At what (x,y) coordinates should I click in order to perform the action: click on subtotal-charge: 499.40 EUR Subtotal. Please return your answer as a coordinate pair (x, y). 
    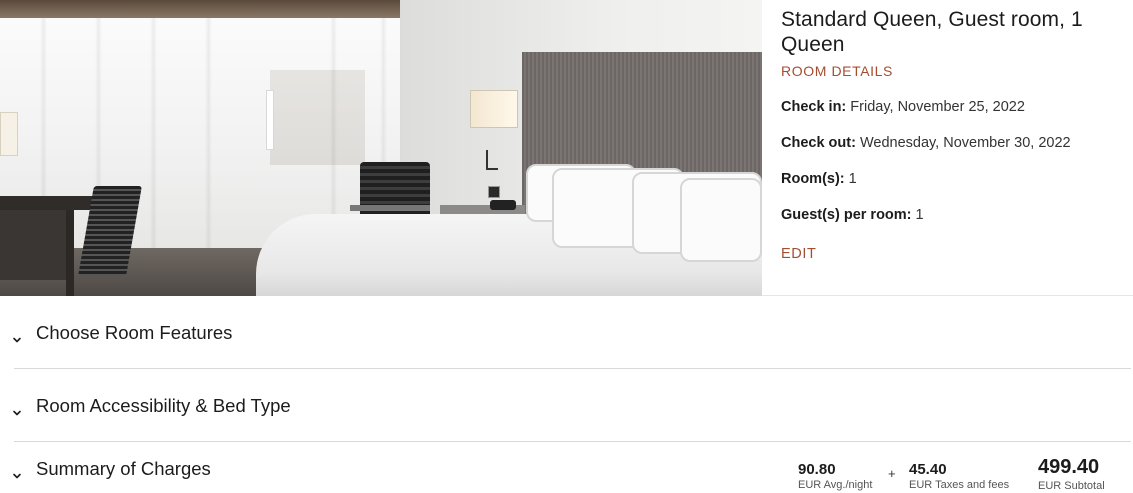
    Looking at the image, I should click on (1071, 474).